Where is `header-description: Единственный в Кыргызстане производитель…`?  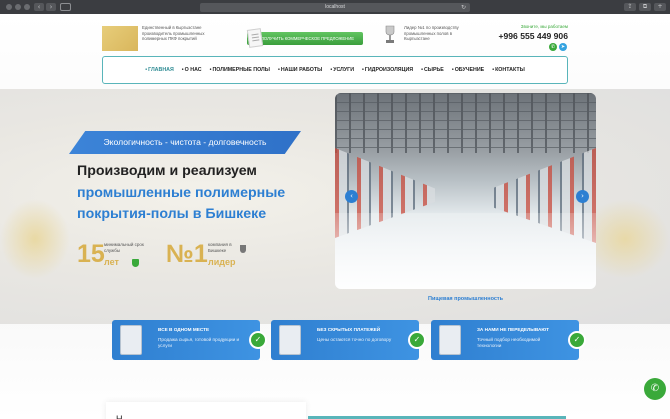 header-description: Единственный в Кыргызстане производитель… is located at coordinates (173, 33).